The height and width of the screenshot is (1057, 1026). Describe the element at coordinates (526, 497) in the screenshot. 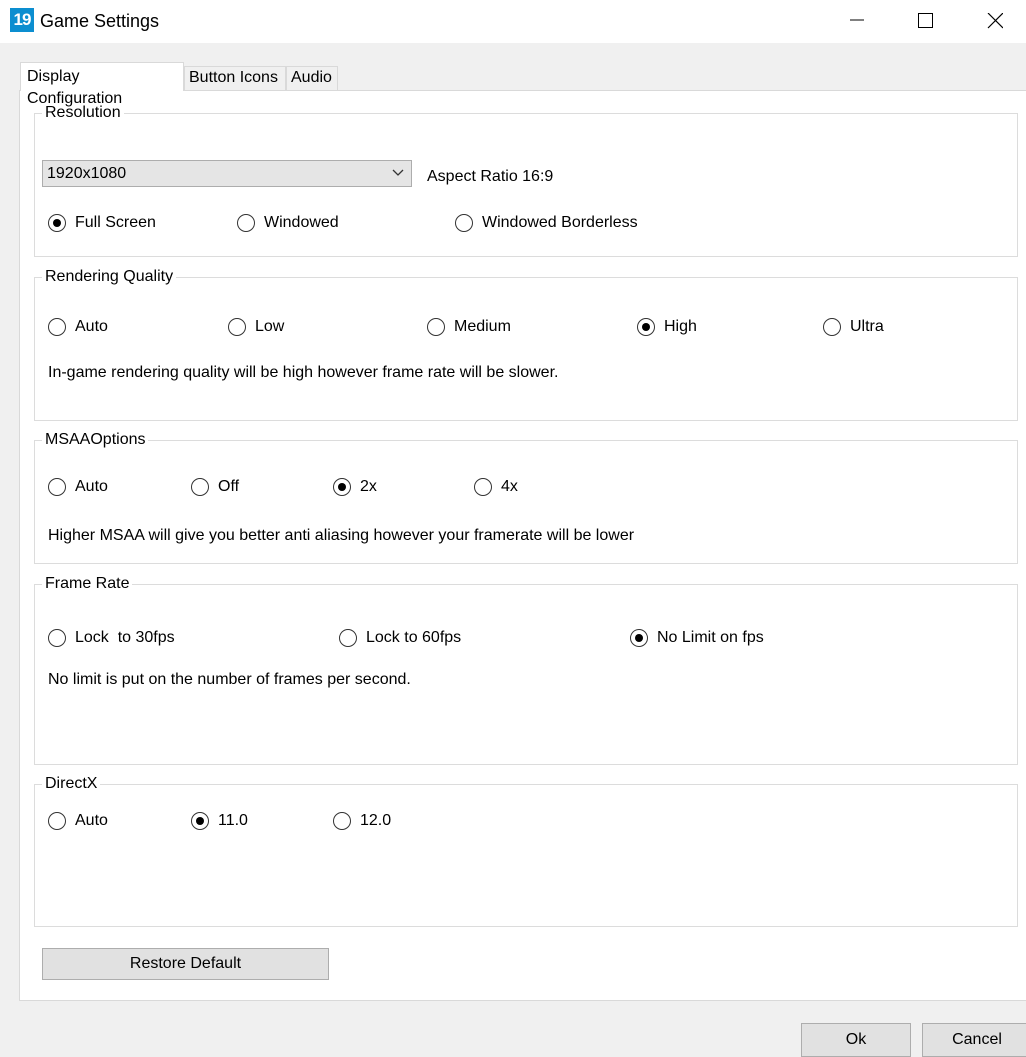

I see `msaa-group: MSAAOptions` at that location.